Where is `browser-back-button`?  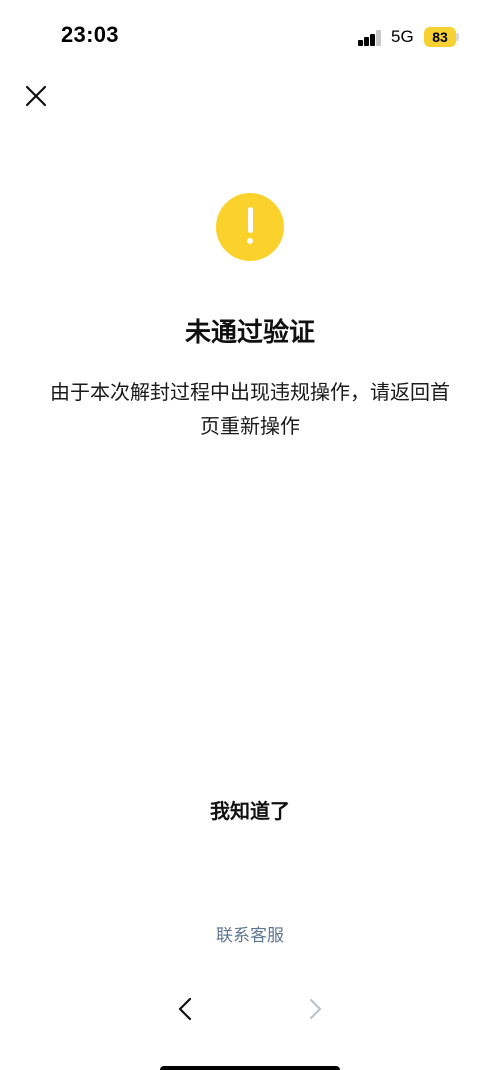
browser-back-button is located at coordinates (186, 1009).